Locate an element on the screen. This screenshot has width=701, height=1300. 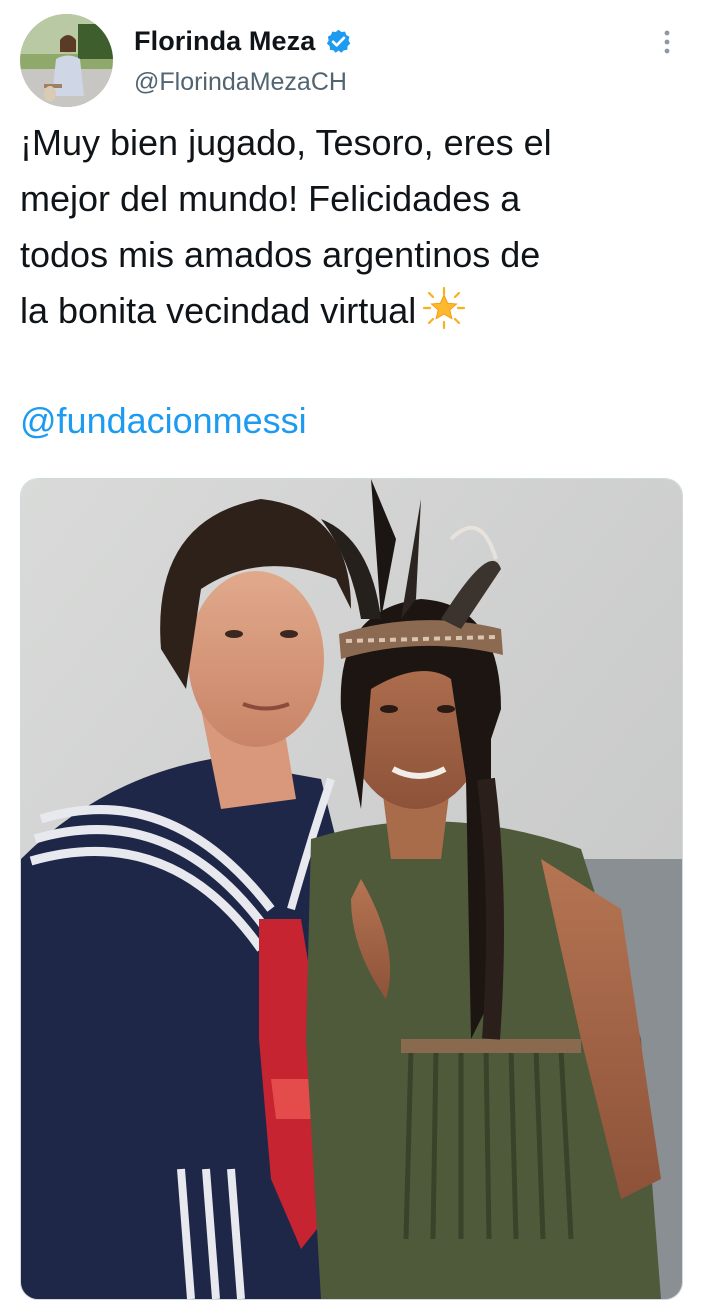
tweet-text-line-last: la bonita vecindad virtual is located at coordinates (352, 314).